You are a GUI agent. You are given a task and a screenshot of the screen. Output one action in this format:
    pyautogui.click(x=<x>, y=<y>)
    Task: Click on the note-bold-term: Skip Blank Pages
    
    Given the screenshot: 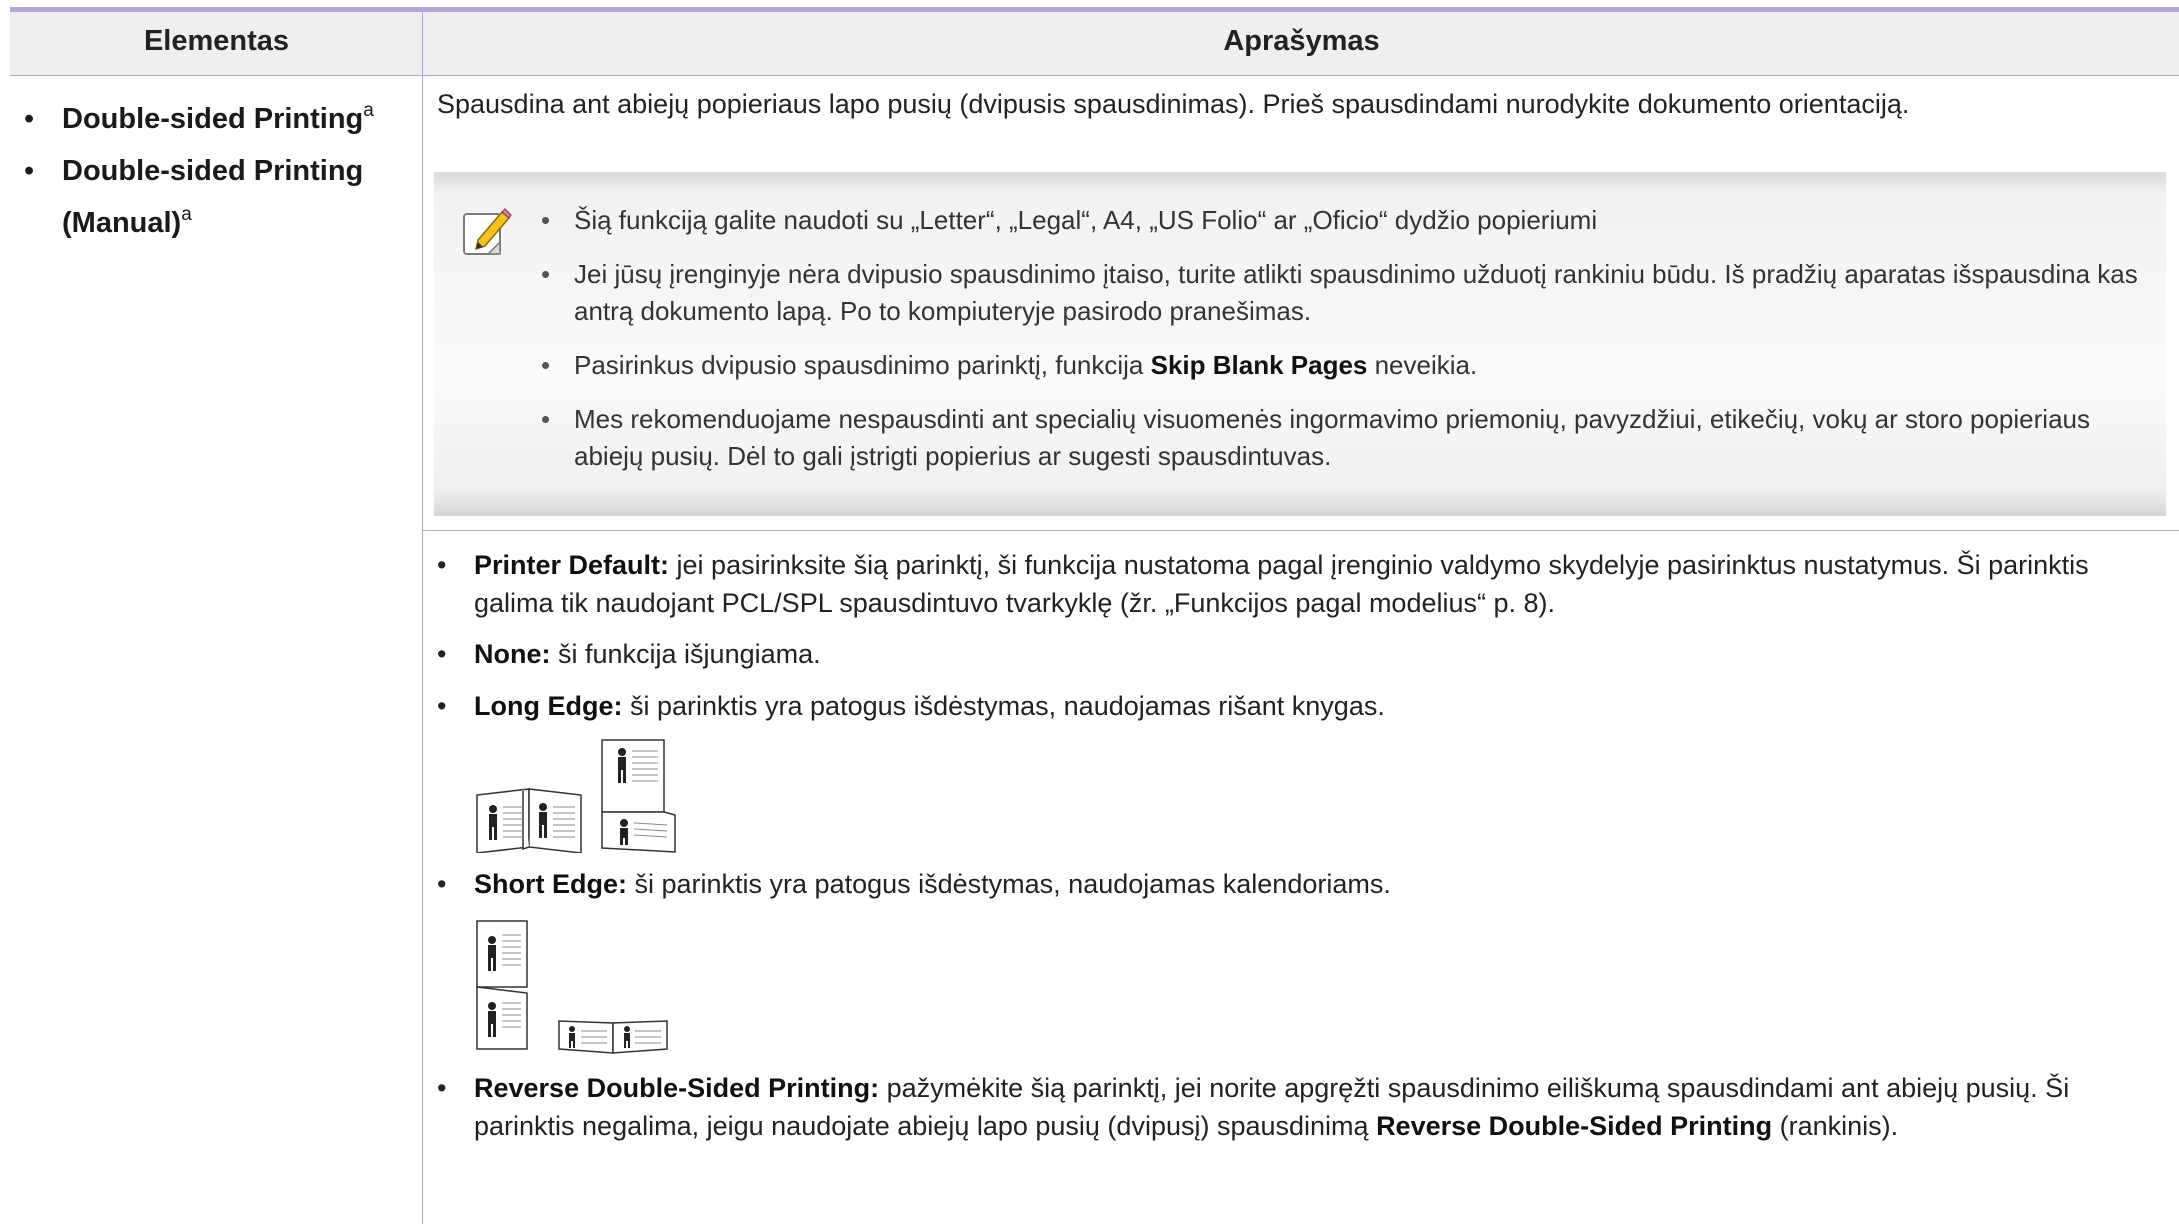 What is the action you would take?
    pyautogui.click(x=1259, y=365)
    